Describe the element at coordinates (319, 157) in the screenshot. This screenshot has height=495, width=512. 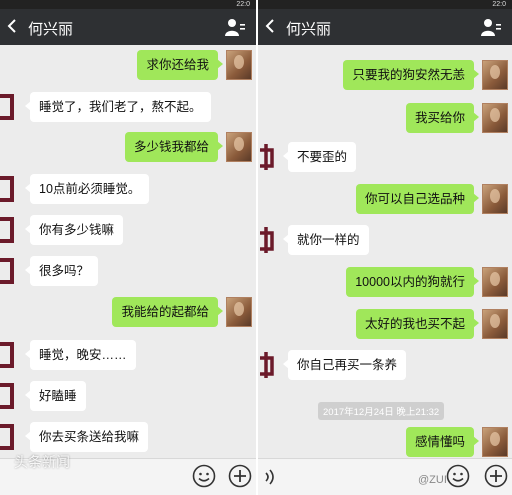
I see `message-bubble: 不要歪的` at that location.